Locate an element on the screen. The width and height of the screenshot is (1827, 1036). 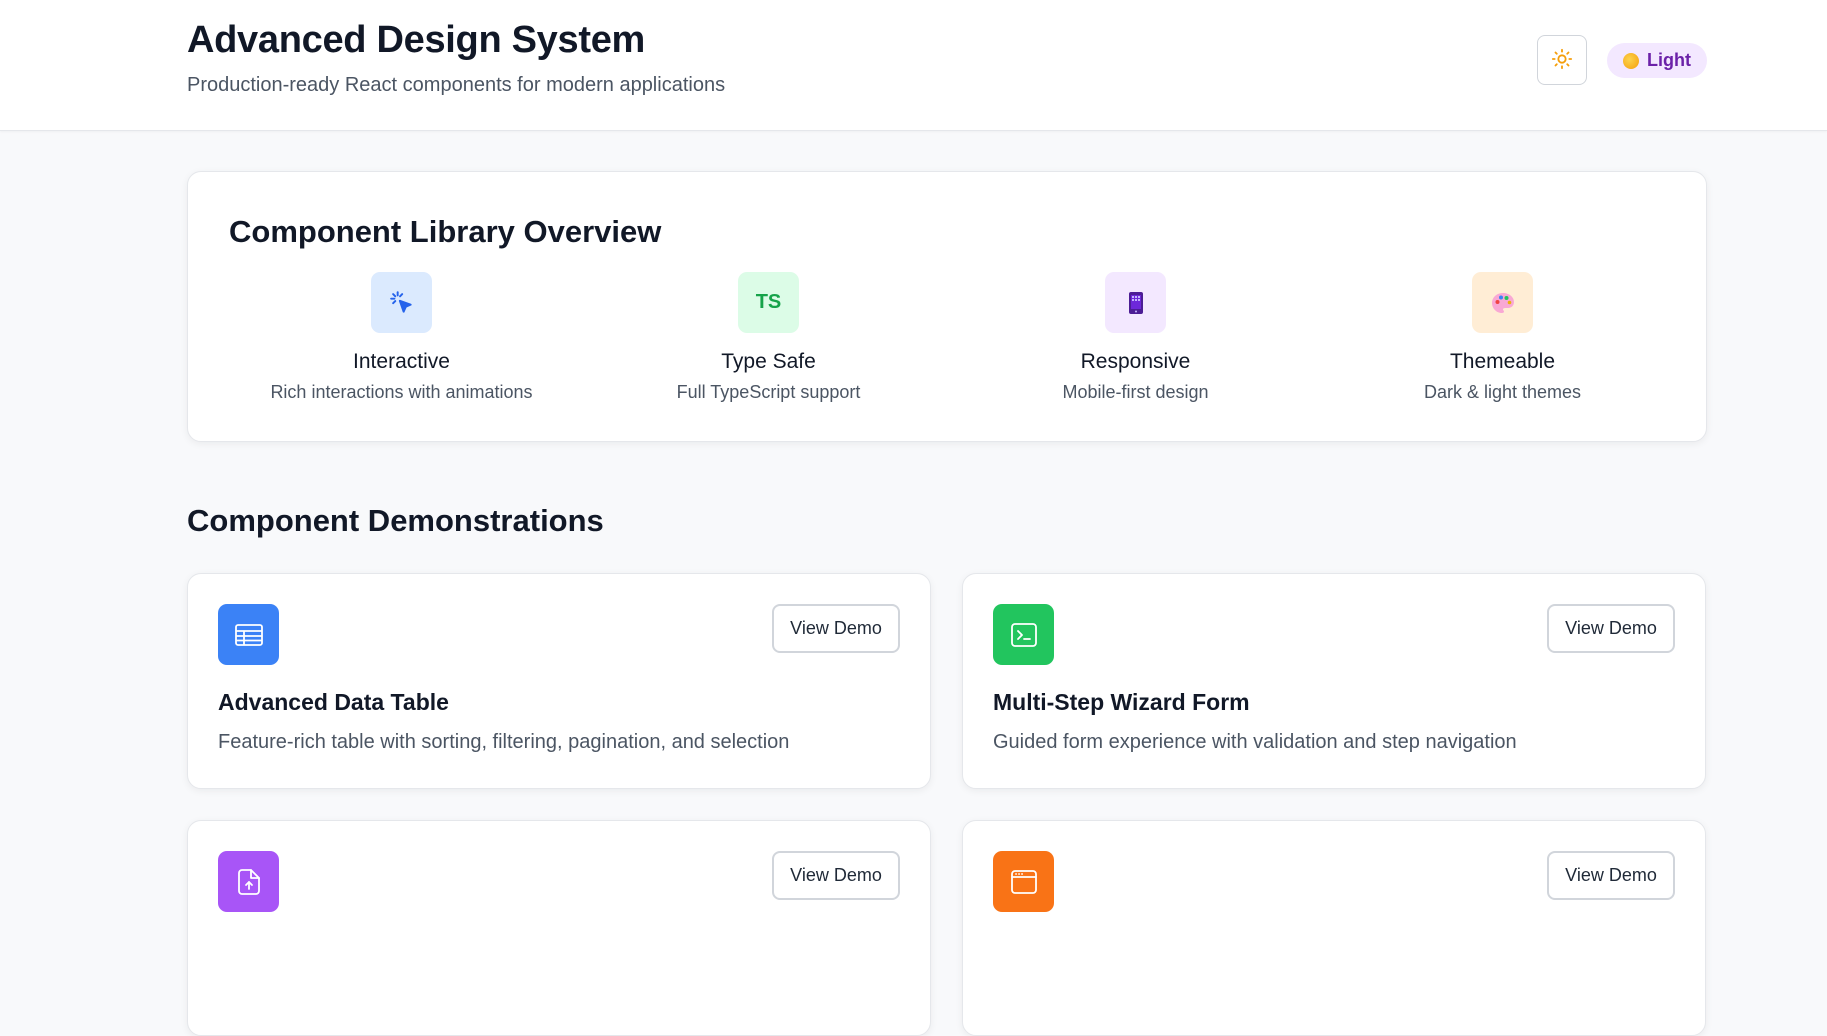
feature-themeable: Themeable Dark & light themes is located at coordinates (1502, 337).